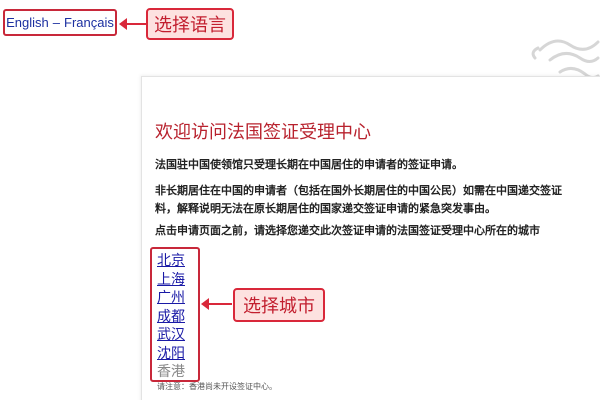  I want to click on intro-paragraph: 法国驻中国使领馆只受理长期在中国居住的申请者的签证申请。, so click(309, 164).